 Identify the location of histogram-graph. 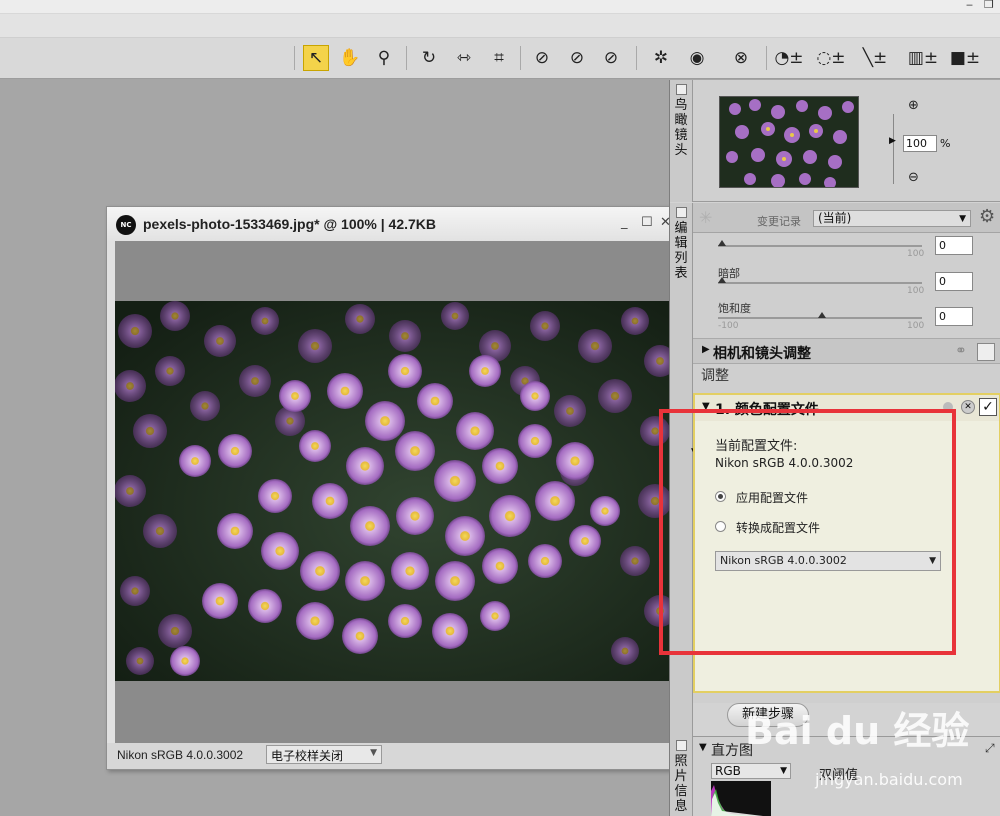
(741, 798).